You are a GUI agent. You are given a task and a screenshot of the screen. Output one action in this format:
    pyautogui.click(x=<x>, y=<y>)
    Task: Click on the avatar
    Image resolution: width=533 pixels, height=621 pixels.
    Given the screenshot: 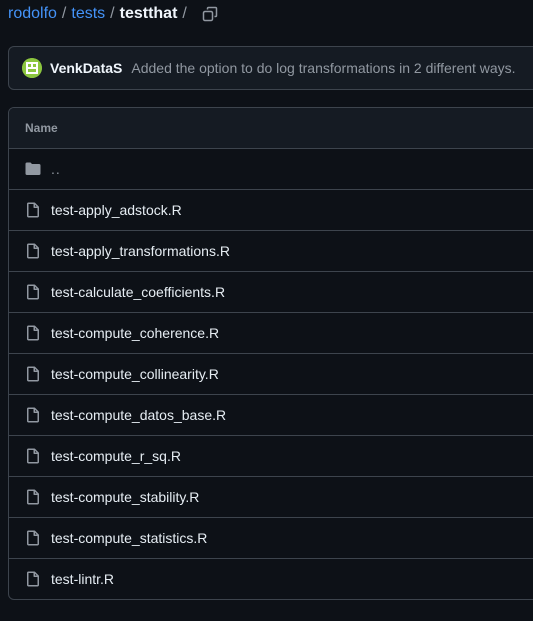 What is the action you would take?
    pyautogui.click(x=32, y=68)
    